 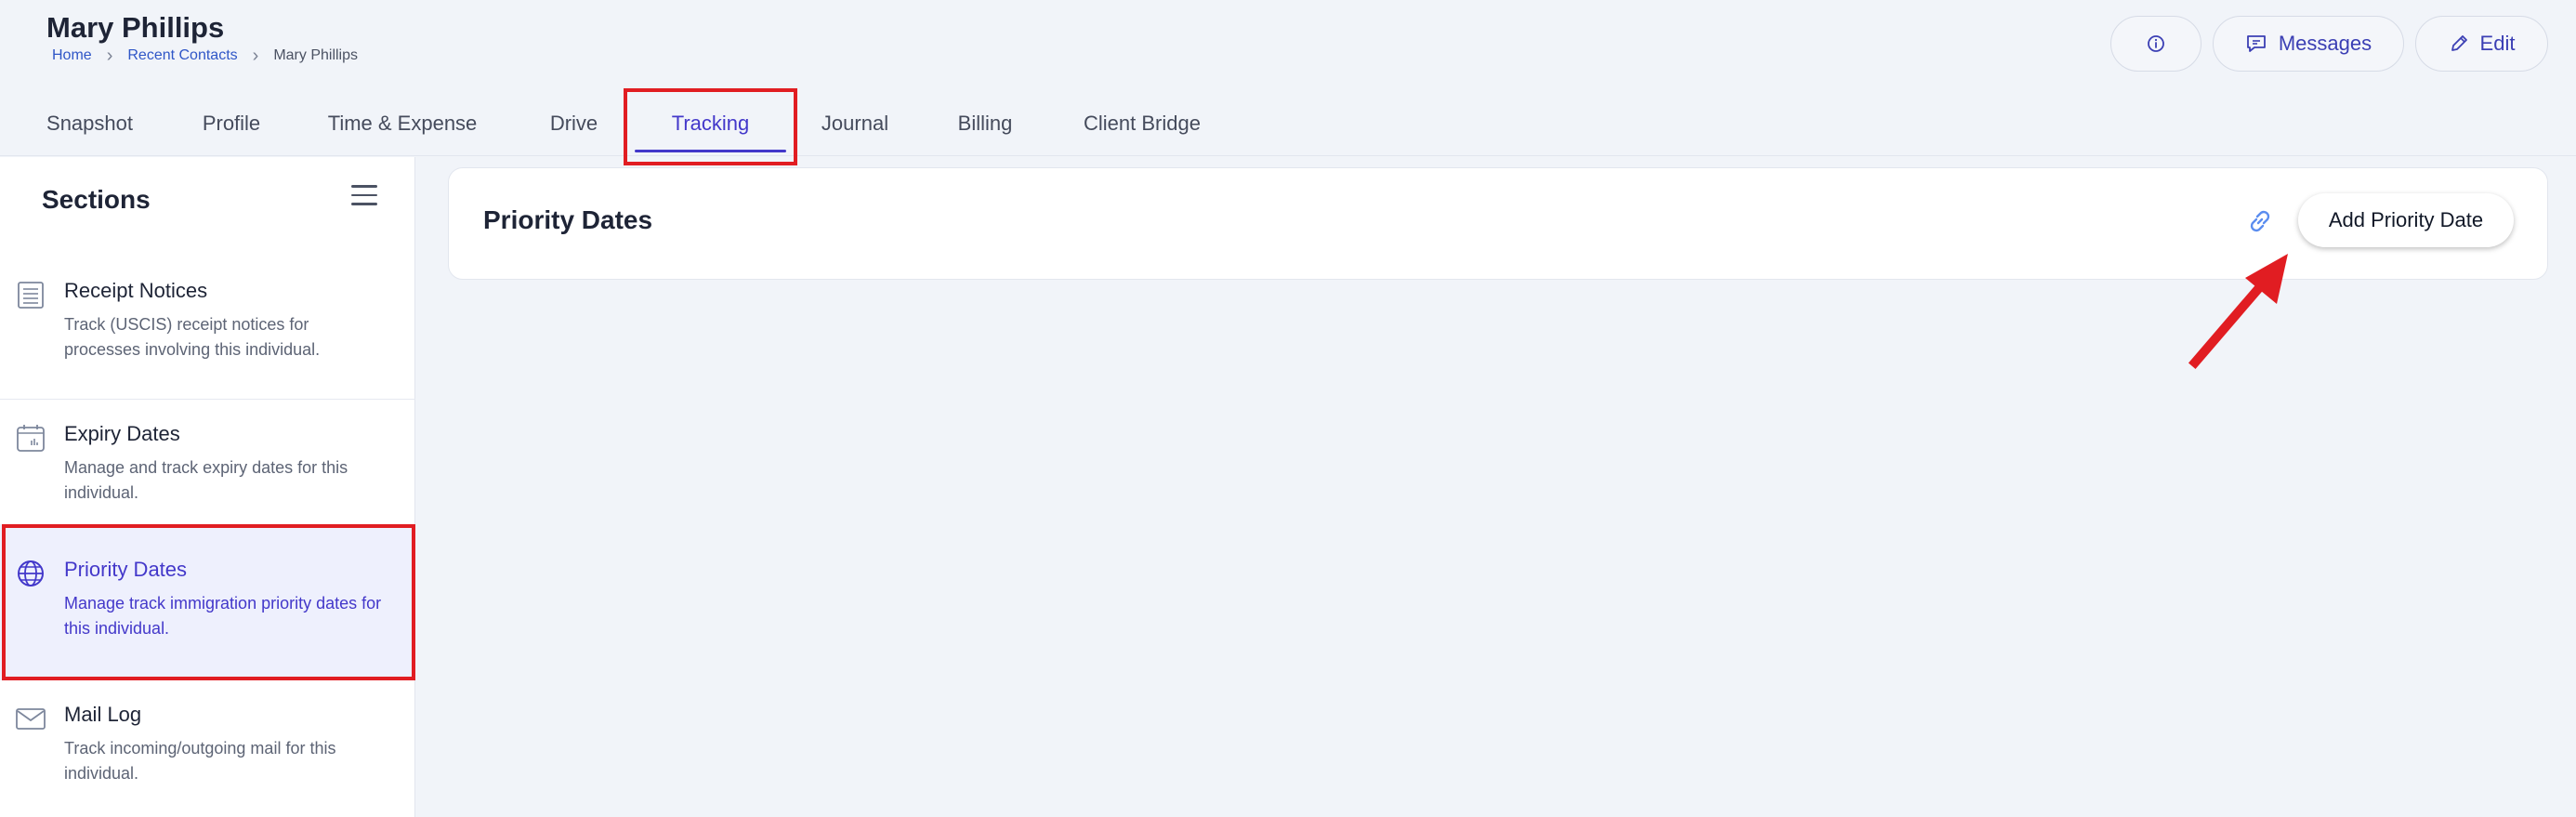 What do you see at coordinates (231, 123) in the screenshot?
I see `tab-profile: Profile` at bounding box center [231, 123].